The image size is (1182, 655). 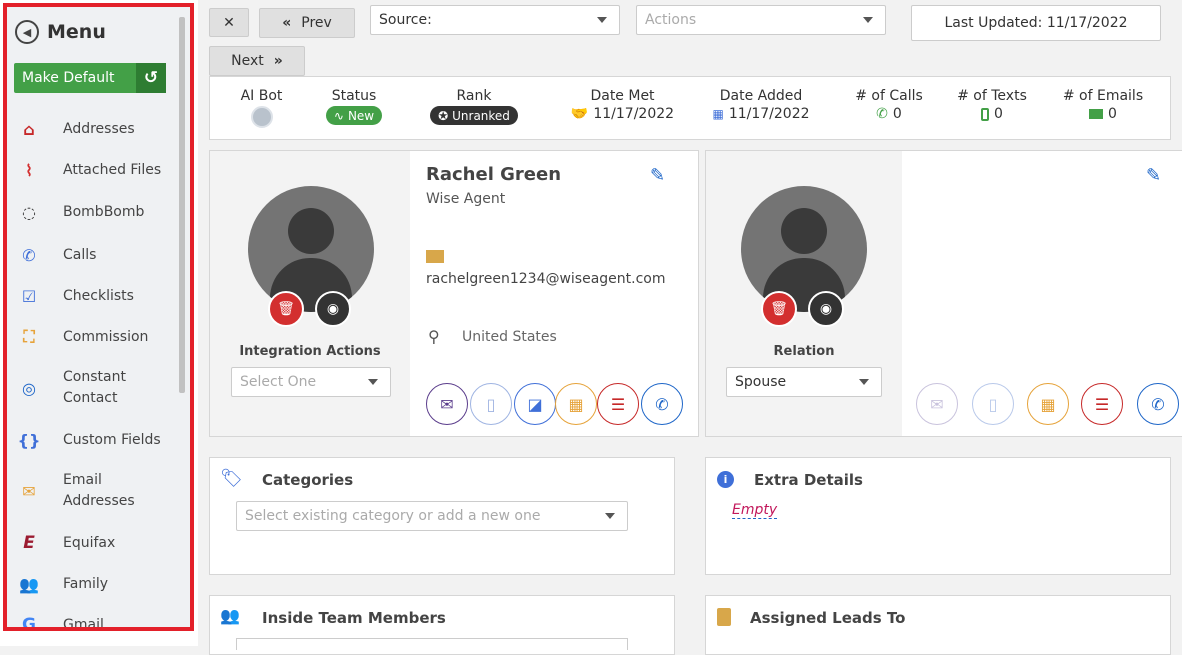 I want to click on sidebar-item-label: Addresses, so click(x=99, y=128).